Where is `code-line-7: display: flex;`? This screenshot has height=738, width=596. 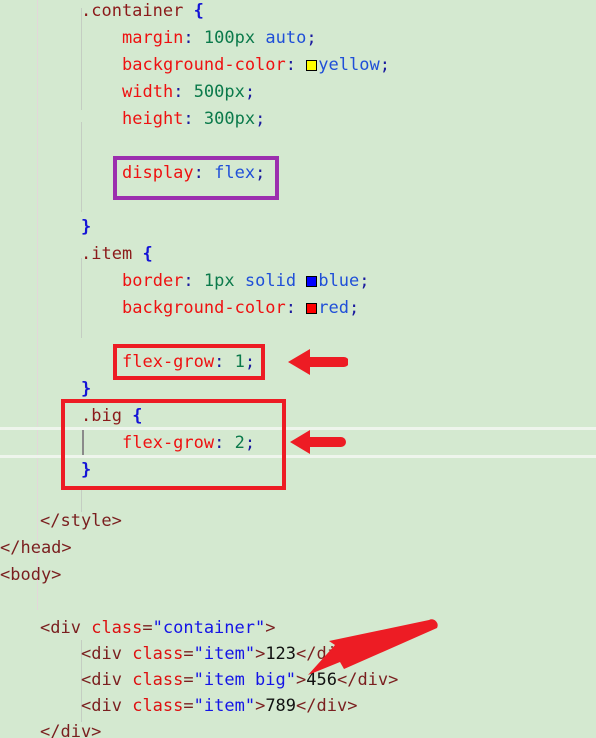
code-line-7: display: flex; is located at coordinates (298, 173).